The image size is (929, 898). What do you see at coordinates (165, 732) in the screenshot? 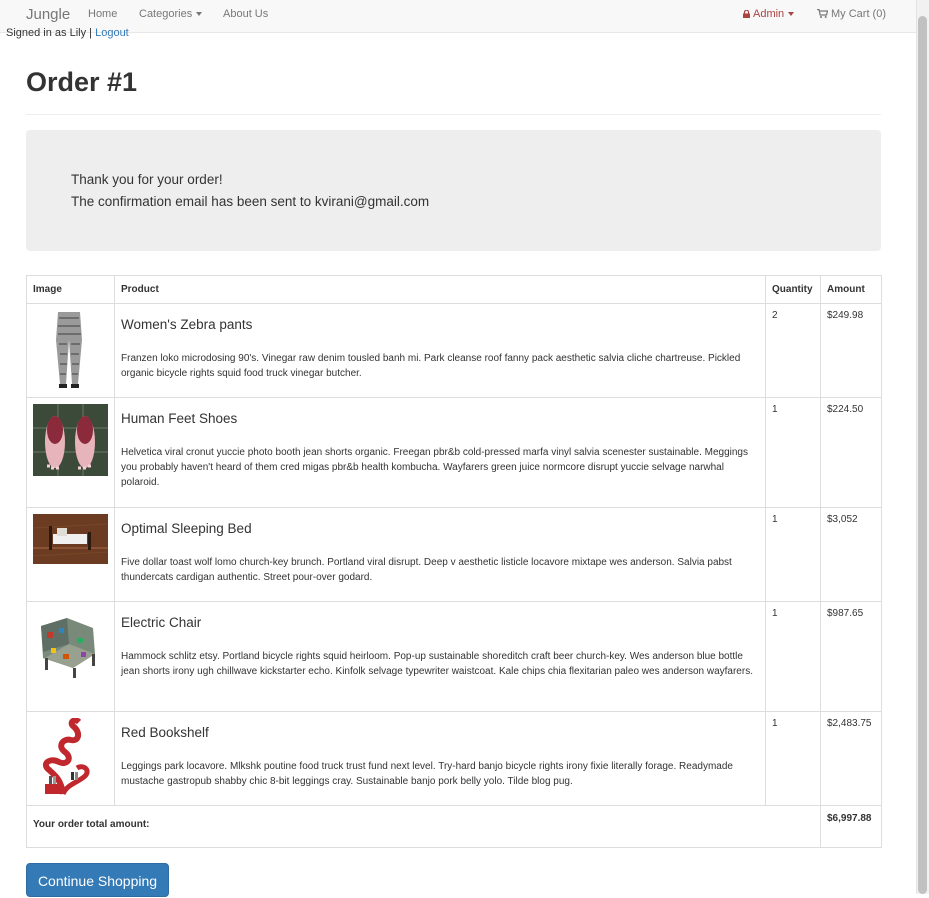
I see `product-name: Red Bookshelf` at bounding box center [165, 732].